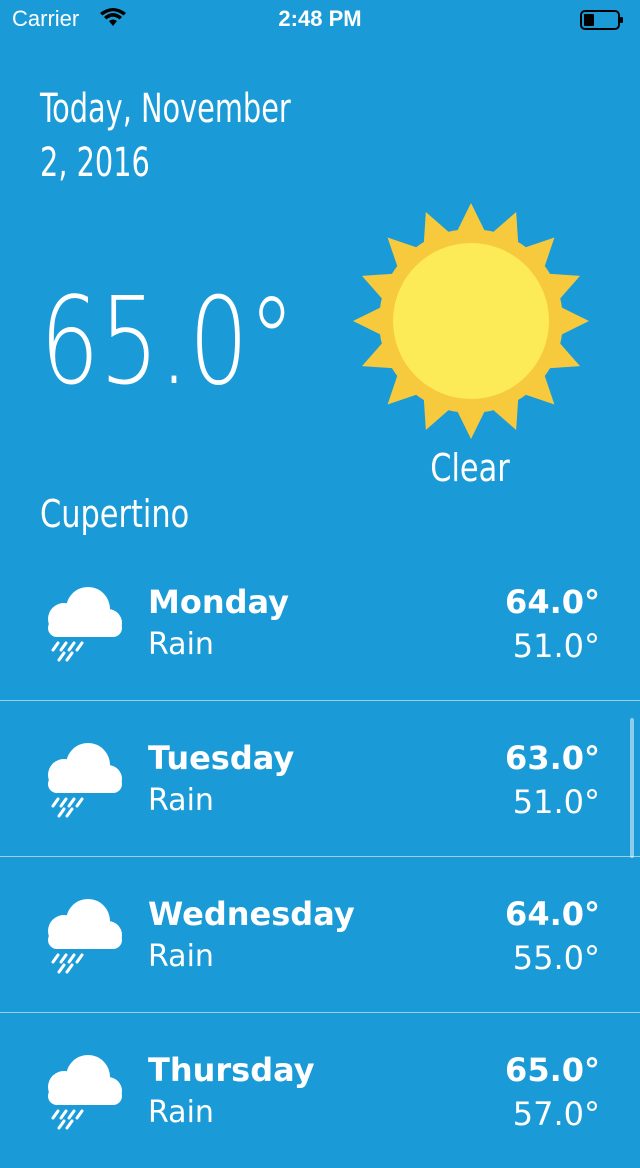  Describe the element at coordinates (601, 20) in the screenshot. I see `battery-icon` at that location.